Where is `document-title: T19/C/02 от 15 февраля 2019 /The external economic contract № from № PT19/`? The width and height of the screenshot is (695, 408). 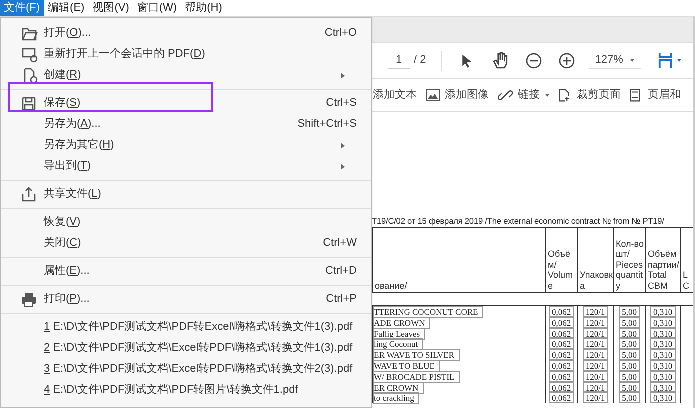
document-title: T19/C/02 от 15 февраля 2019 /The external economic contract № from № PT19/ is located at coordinates (532, 221).